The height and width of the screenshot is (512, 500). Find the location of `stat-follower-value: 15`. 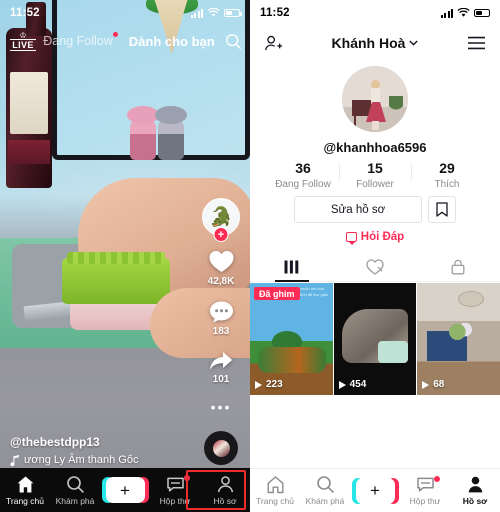

stat-follower-value: 15 is located at coordinates (375, 168).